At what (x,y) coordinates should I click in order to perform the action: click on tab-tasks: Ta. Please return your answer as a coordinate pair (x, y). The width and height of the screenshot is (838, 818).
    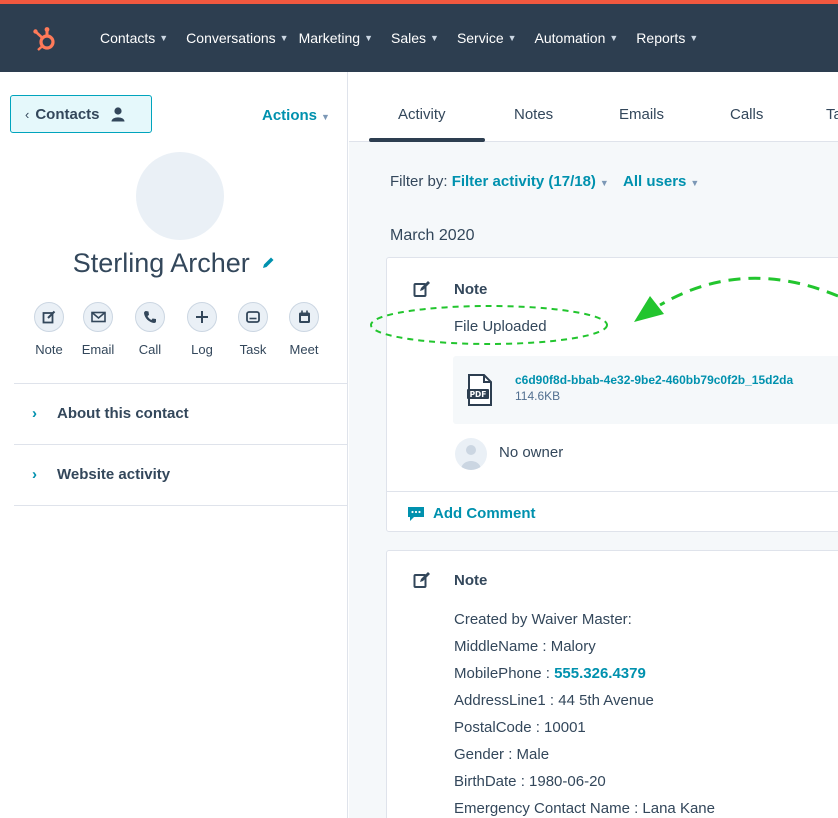
    Looking at the image, I should click on (832, 114).